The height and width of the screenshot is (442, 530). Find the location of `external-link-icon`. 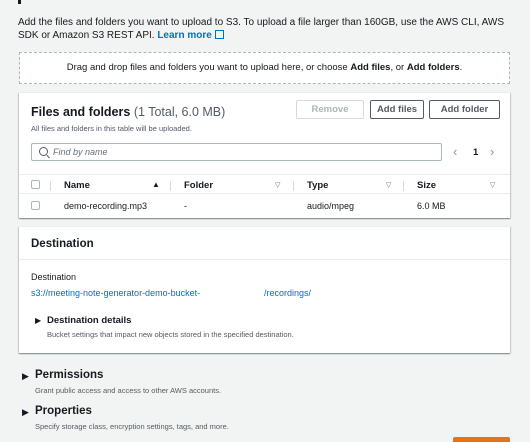

external-link-icon is located at coordinates (219, 34).